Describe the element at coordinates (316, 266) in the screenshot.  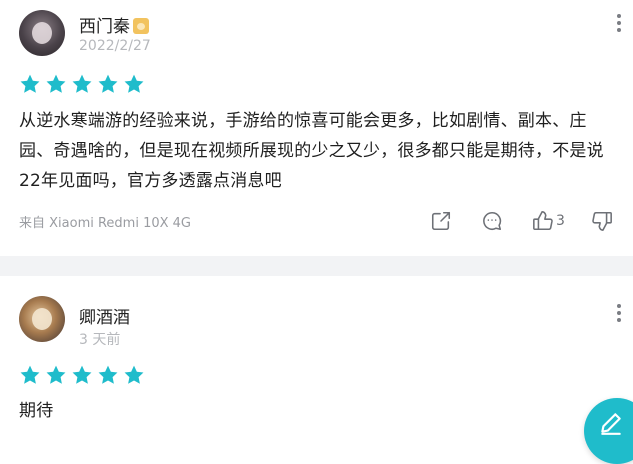
I see `section-divider` at that location.